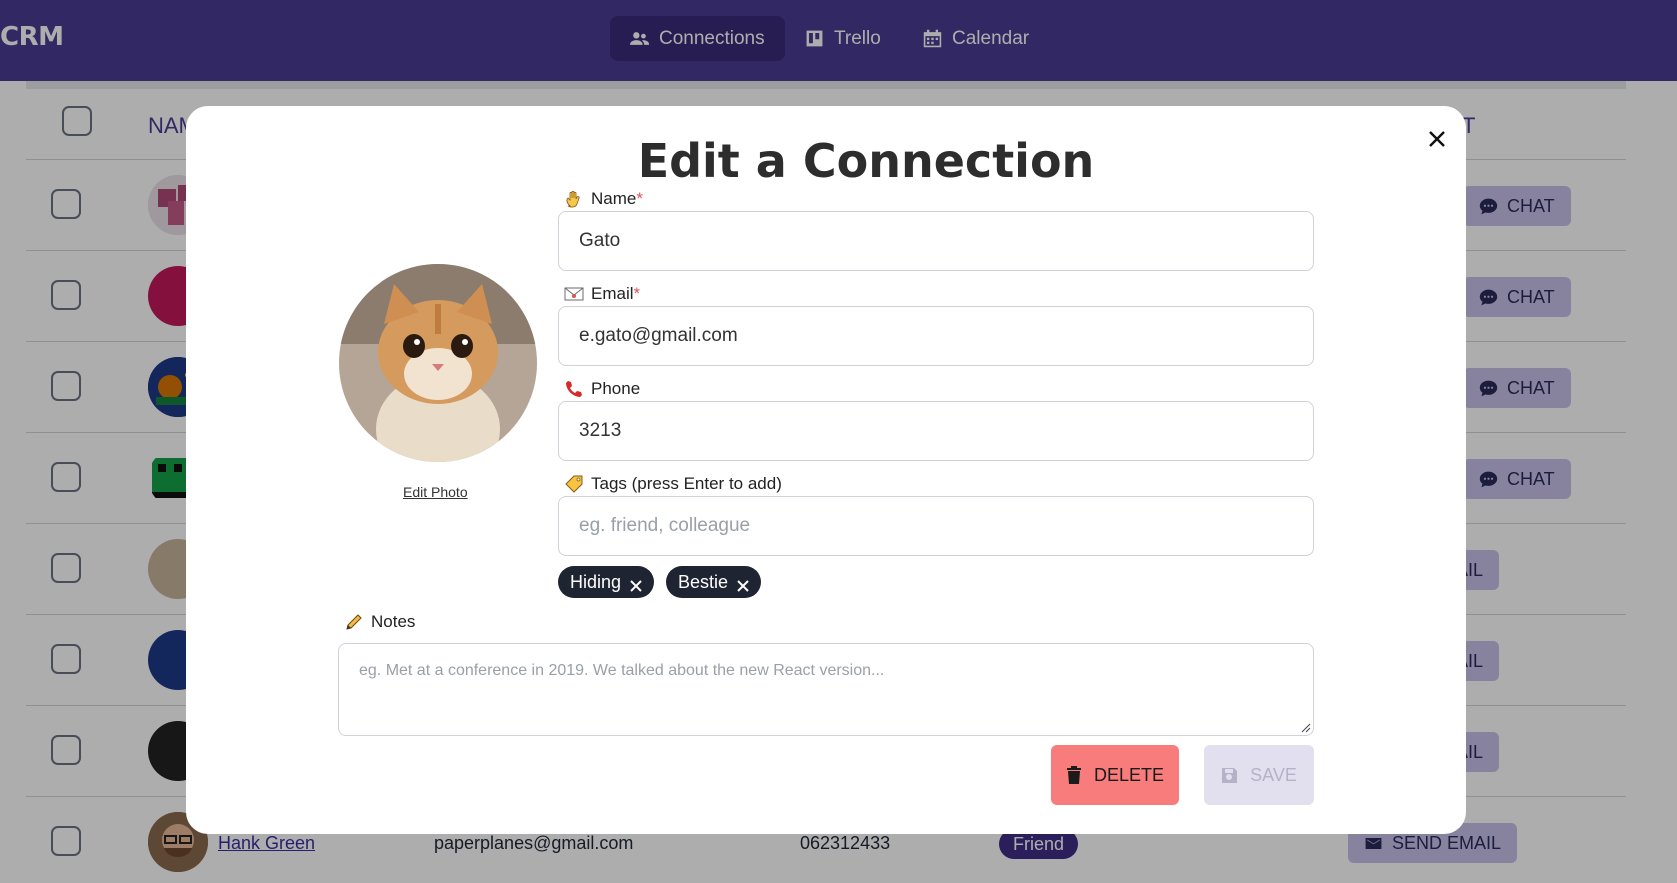  What do you see at coordinates (574, 294) in the screenshot?
I see `envelope-icon` at bounding box center [574, 294].